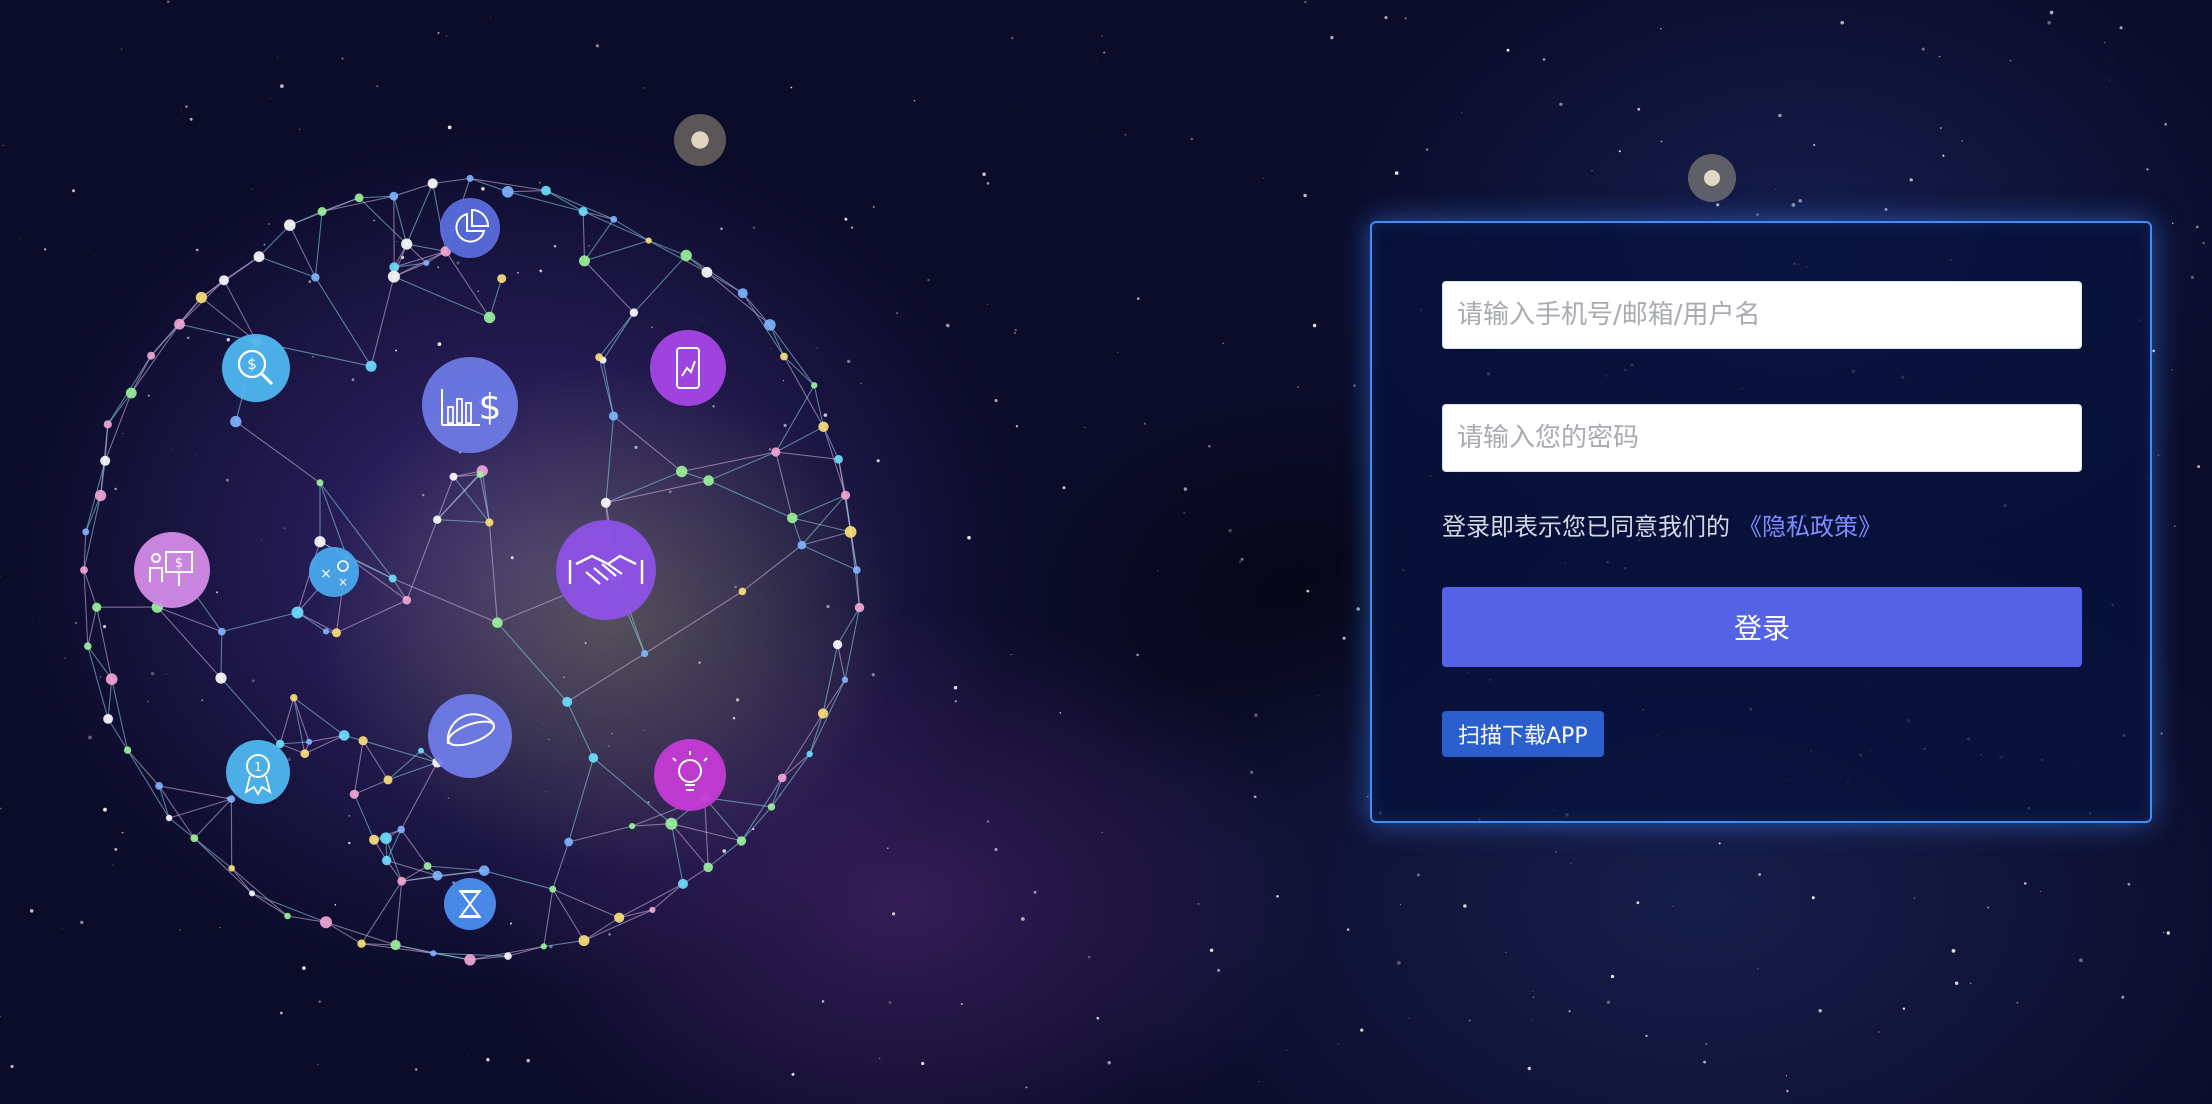  I want to click on handshake-icon, so click(606, 570).